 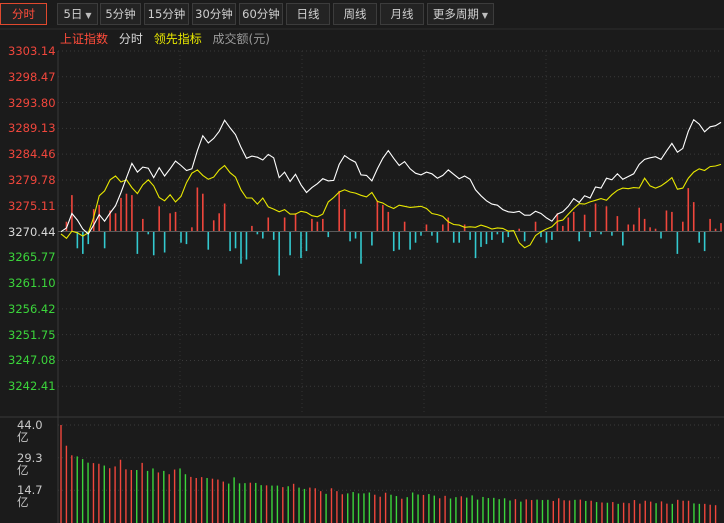 I want to click on price-tick-label: 3275.11, so click(x=32, y=205).